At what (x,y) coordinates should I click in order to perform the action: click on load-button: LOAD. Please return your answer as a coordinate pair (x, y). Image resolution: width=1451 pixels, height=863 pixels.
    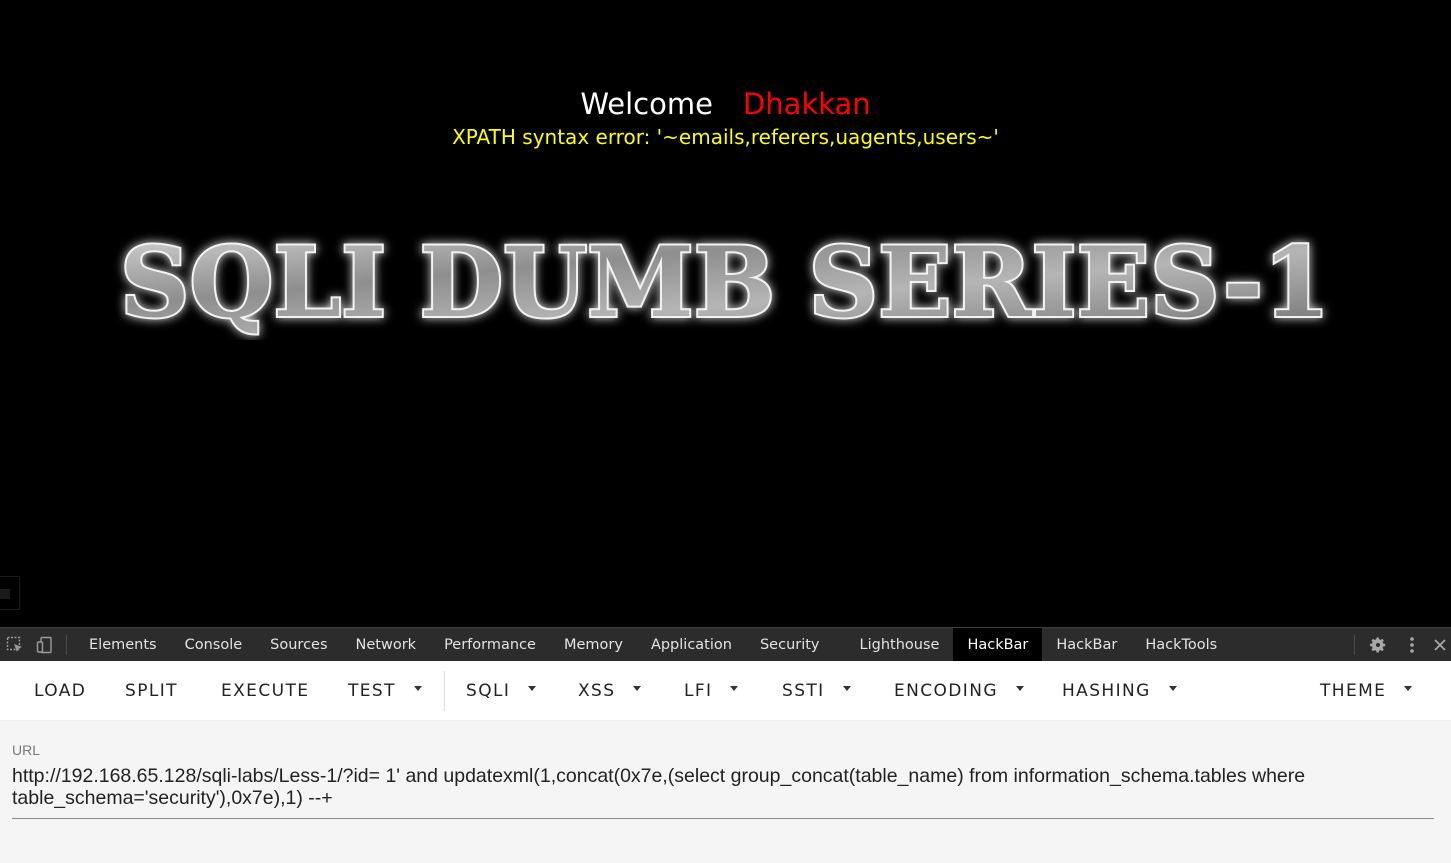
    Looking at the image, I should click on (60, 691).